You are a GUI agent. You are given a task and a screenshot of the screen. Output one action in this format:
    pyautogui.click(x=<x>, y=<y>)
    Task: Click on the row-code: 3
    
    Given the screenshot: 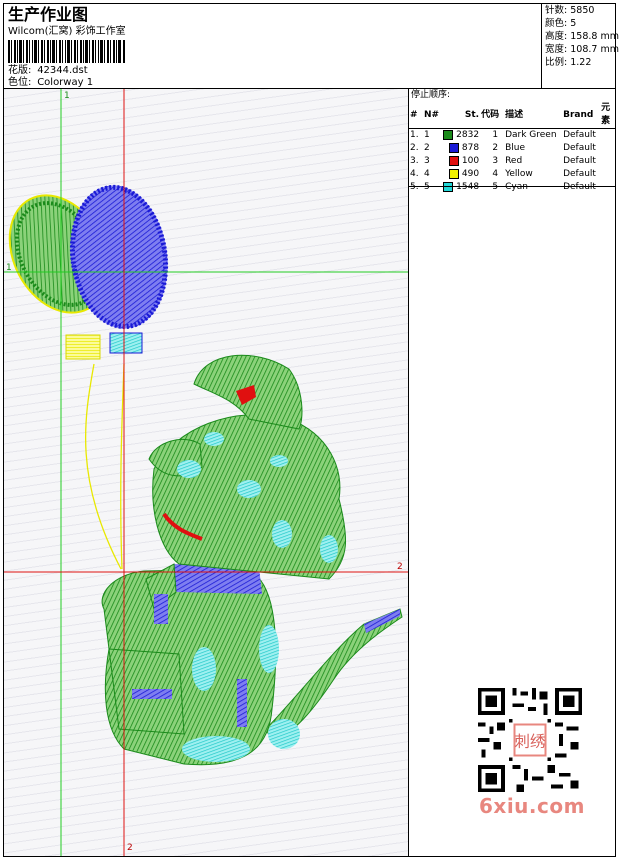 What is the action you would take?
    pyautogui.click(x=495, y=161)
    